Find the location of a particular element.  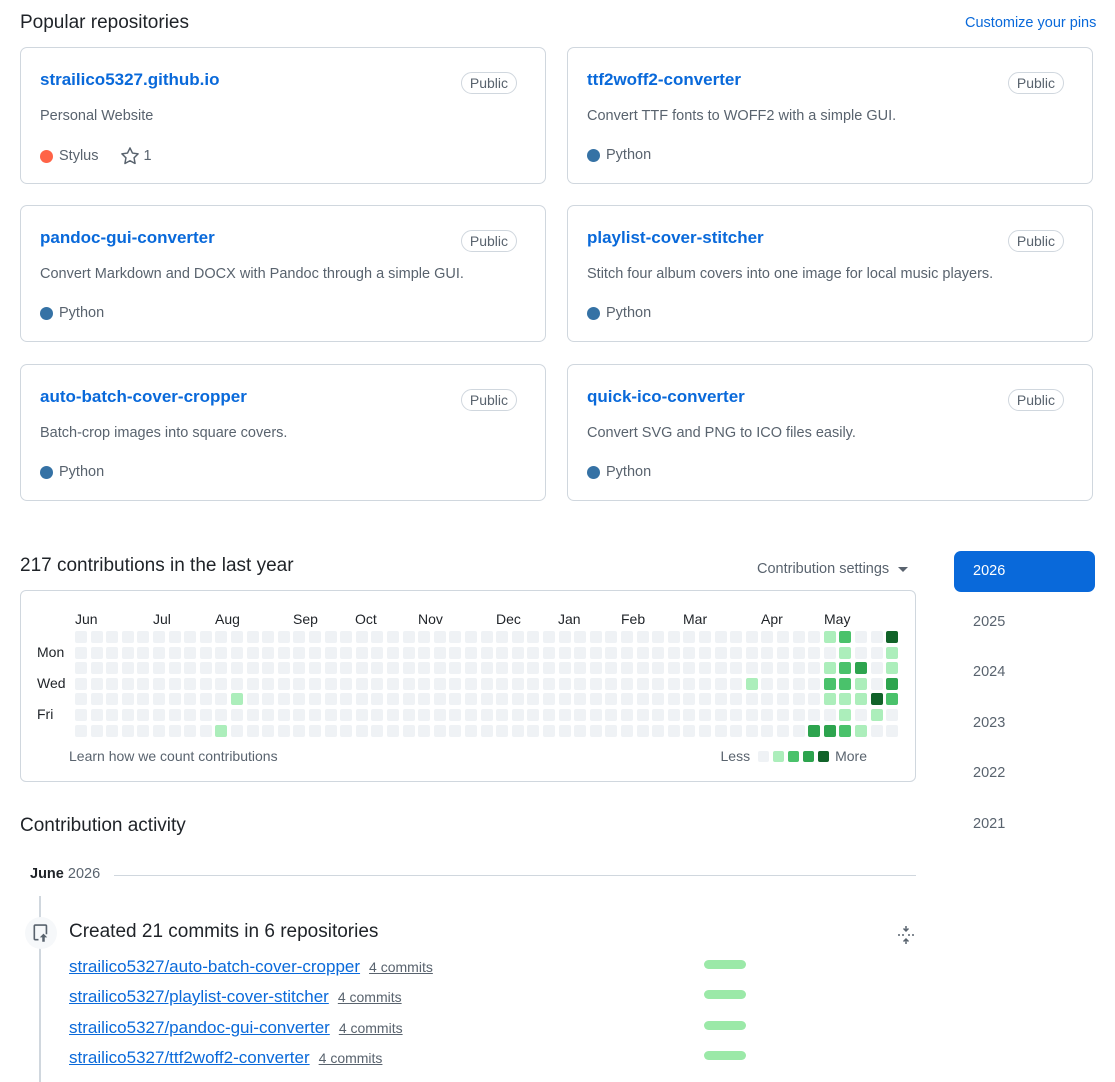

commit-count-link: 4 commits is located at coordinates (370, 997).